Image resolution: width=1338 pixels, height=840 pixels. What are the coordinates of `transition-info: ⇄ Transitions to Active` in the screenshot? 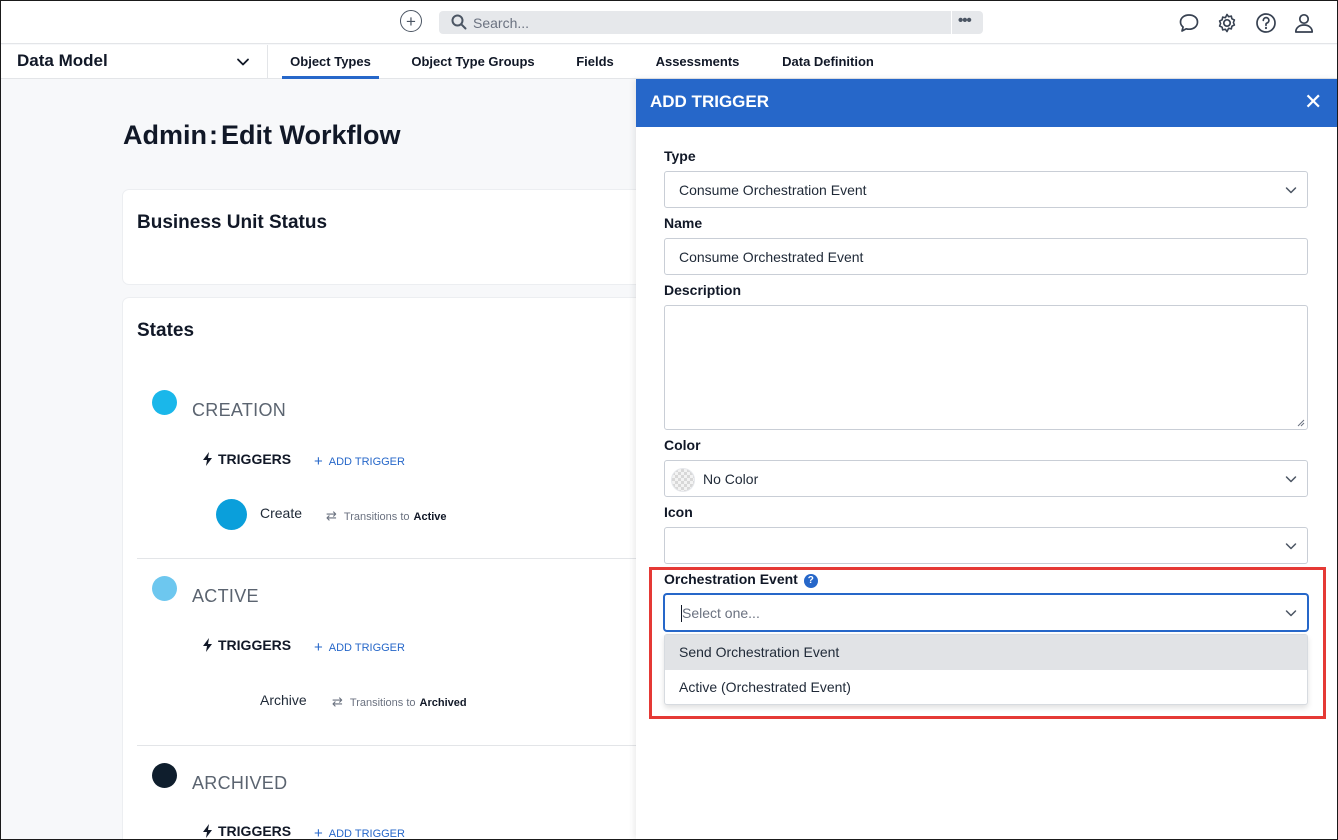 It's located at (386, 515).